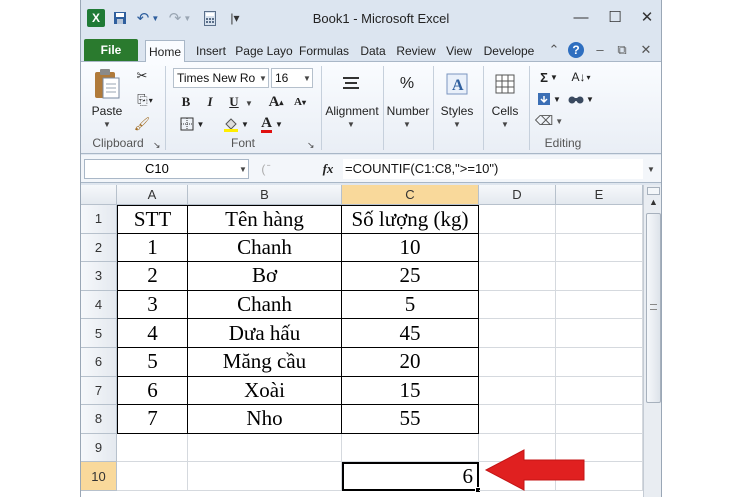  What do you see at coordinates (265, 276) in the screenshot?
I see `cell-b3: Bơ` at bounding box center [265, 276].